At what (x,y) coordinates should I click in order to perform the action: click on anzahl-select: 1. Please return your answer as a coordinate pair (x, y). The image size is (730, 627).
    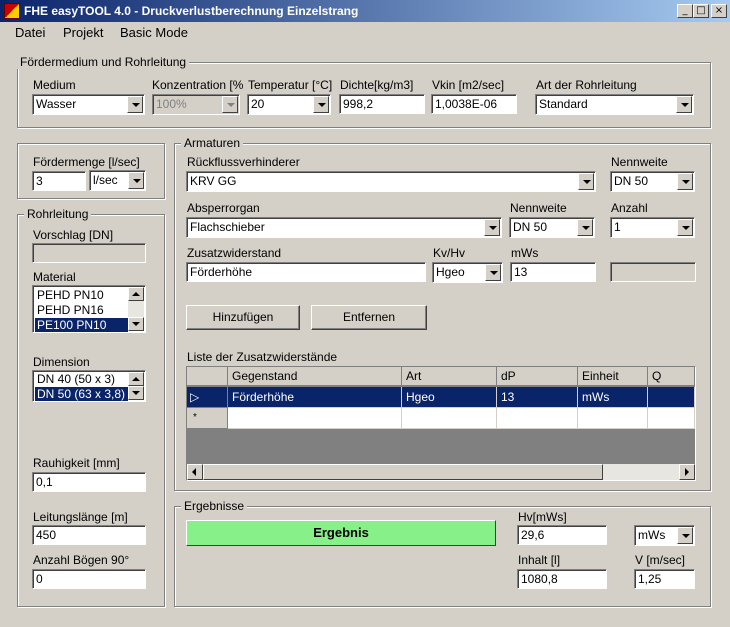
    Looking at the image, I should click on (652, 227).